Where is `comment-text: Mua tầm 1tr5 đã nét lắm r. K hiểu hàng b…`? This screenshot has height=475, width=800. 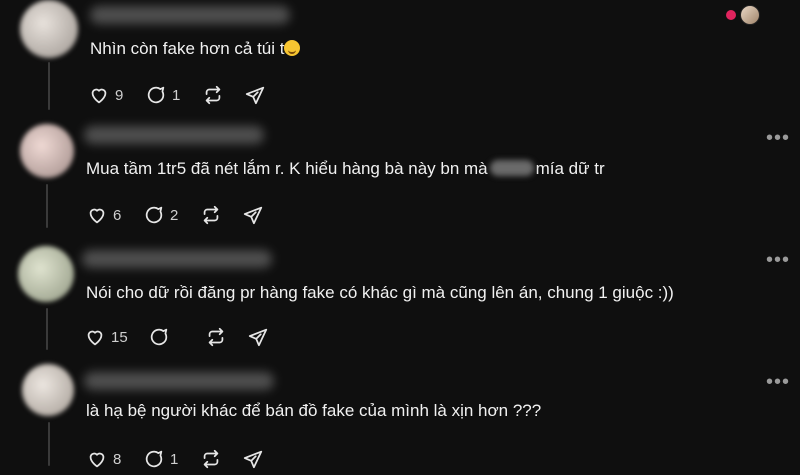
comment-text: Mua tầm 1tr5 đã nét lắm r. K hiểu hàng b… is located at coordinates (345, 168).